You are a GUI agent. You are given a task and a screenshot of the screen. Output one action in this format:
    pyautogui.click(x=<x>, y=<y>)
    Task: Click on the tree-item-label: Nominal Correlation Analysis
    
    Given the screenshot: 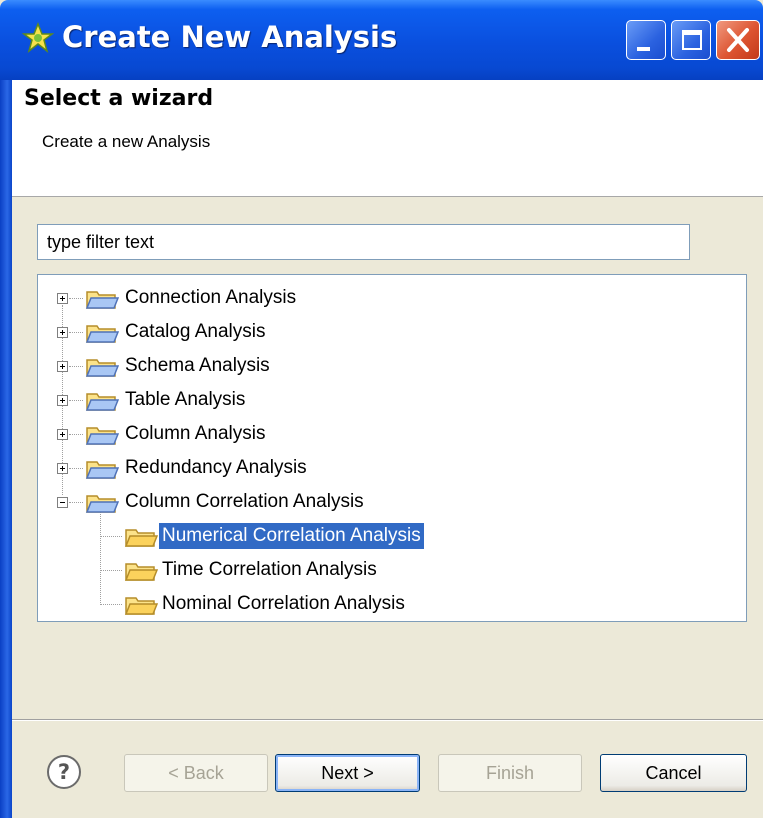 What is the action you would take?
    pyautogui.click(x=283, y=603)
    